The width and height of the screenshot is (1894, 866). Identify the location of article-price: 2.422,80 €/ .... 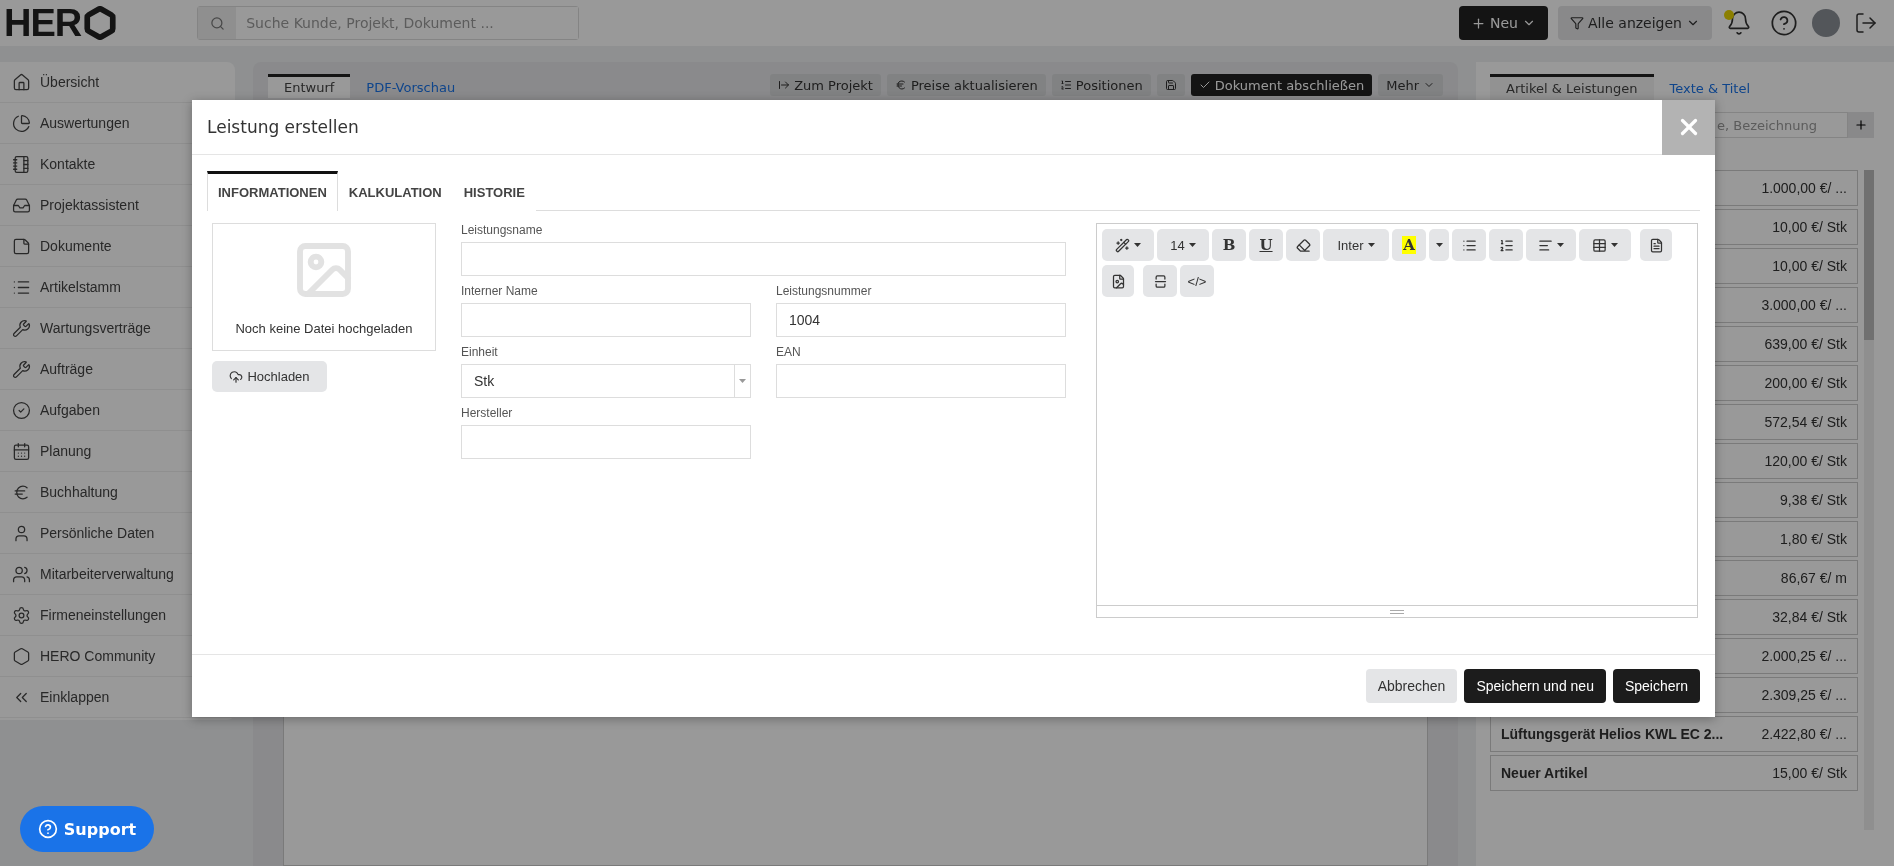
(1804, 734).